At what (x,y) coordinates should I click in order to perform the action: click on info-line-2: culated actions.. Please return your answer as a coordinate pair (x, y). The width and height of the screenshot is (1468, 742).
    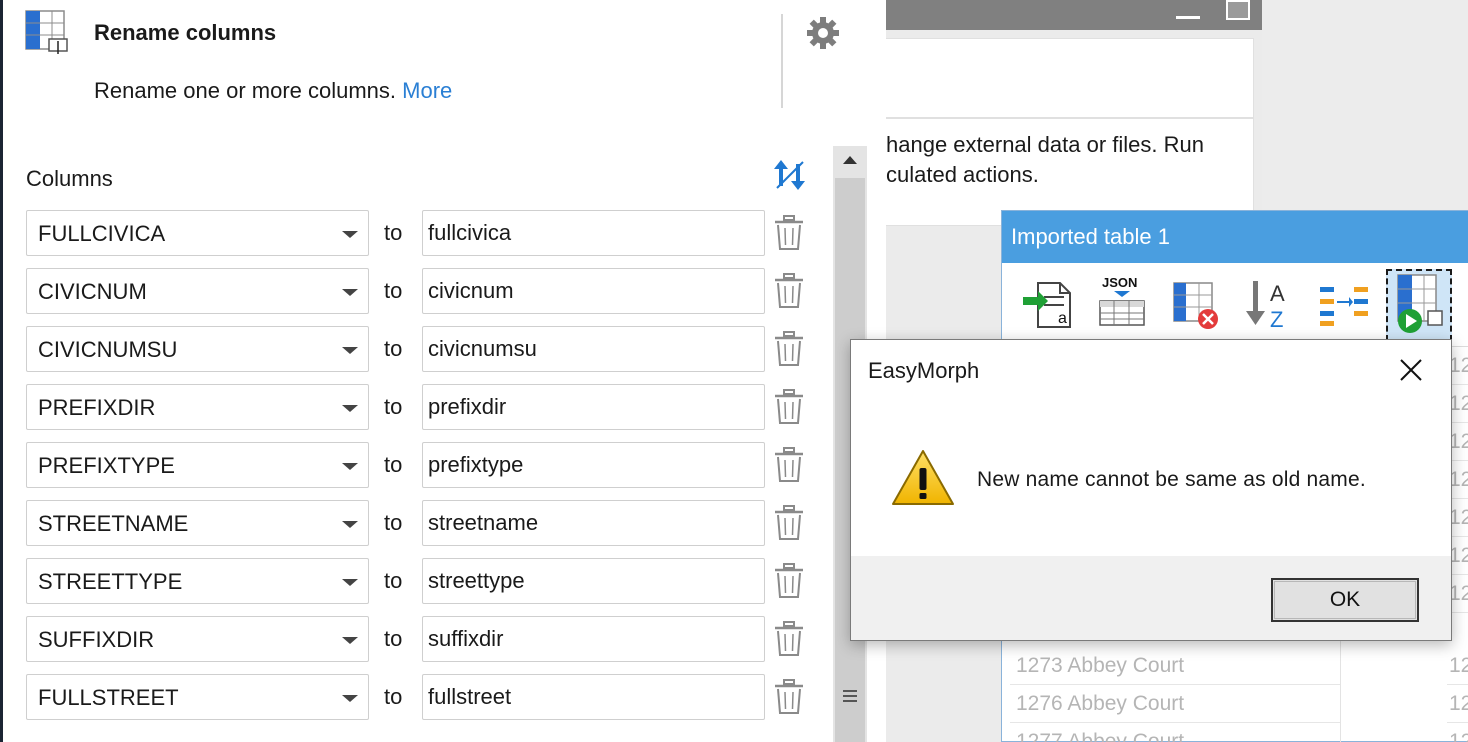
    Looking at the image, I should click on (962, 174).